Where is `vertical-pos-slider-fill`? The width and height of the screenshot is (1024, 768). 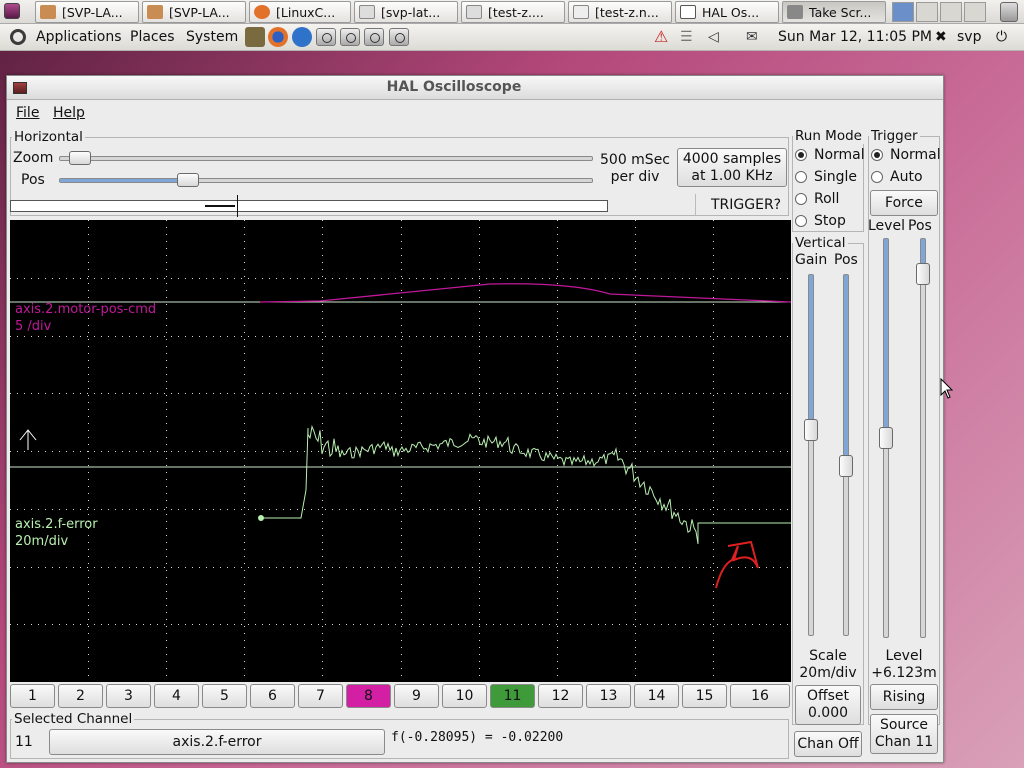
vertical-pos-slider-fill is located at coordinates (846, 370).